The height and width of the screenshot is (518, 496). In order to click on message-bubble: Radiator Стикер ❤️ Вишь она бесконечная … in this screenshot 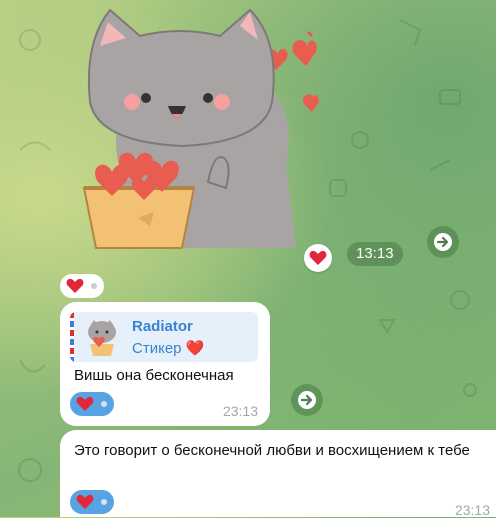, I will do `click(165, 364)`.